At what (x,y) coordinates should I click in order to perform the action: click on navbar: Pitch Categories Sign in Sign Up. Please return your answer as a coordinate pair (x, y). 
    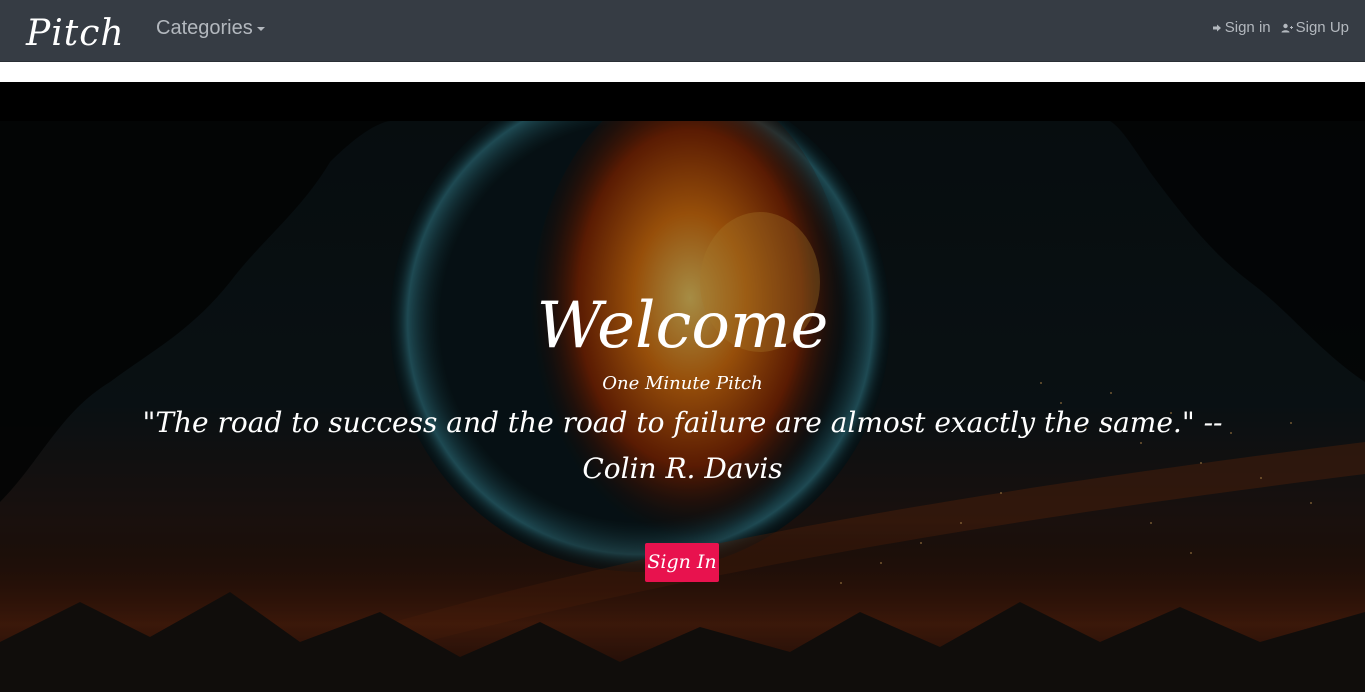
    Looking at the image, I should click on (682, 31).